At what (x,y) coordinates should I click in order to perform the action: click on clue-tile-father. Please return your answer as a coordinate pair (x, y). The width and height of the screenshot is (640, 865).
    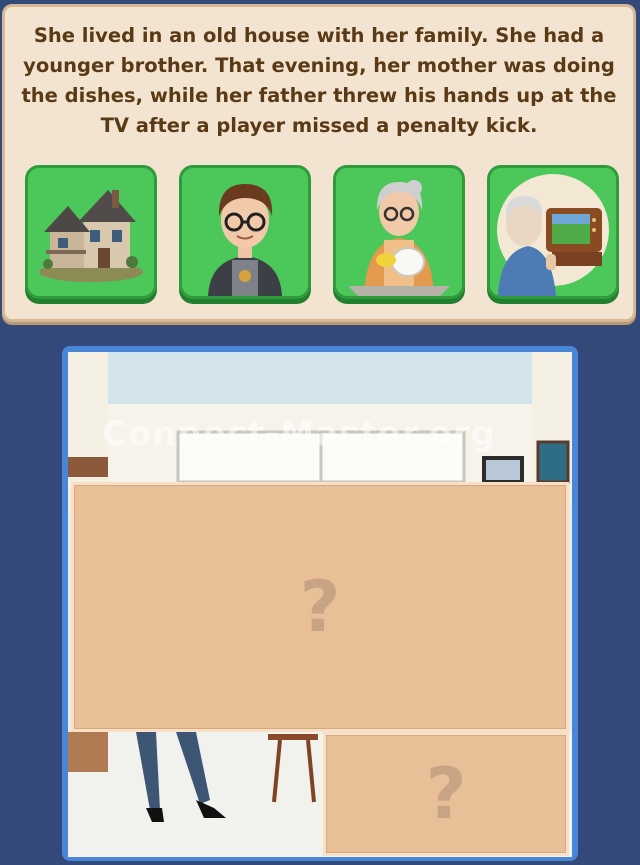
    Looking at the image, I should click on (553, 232).